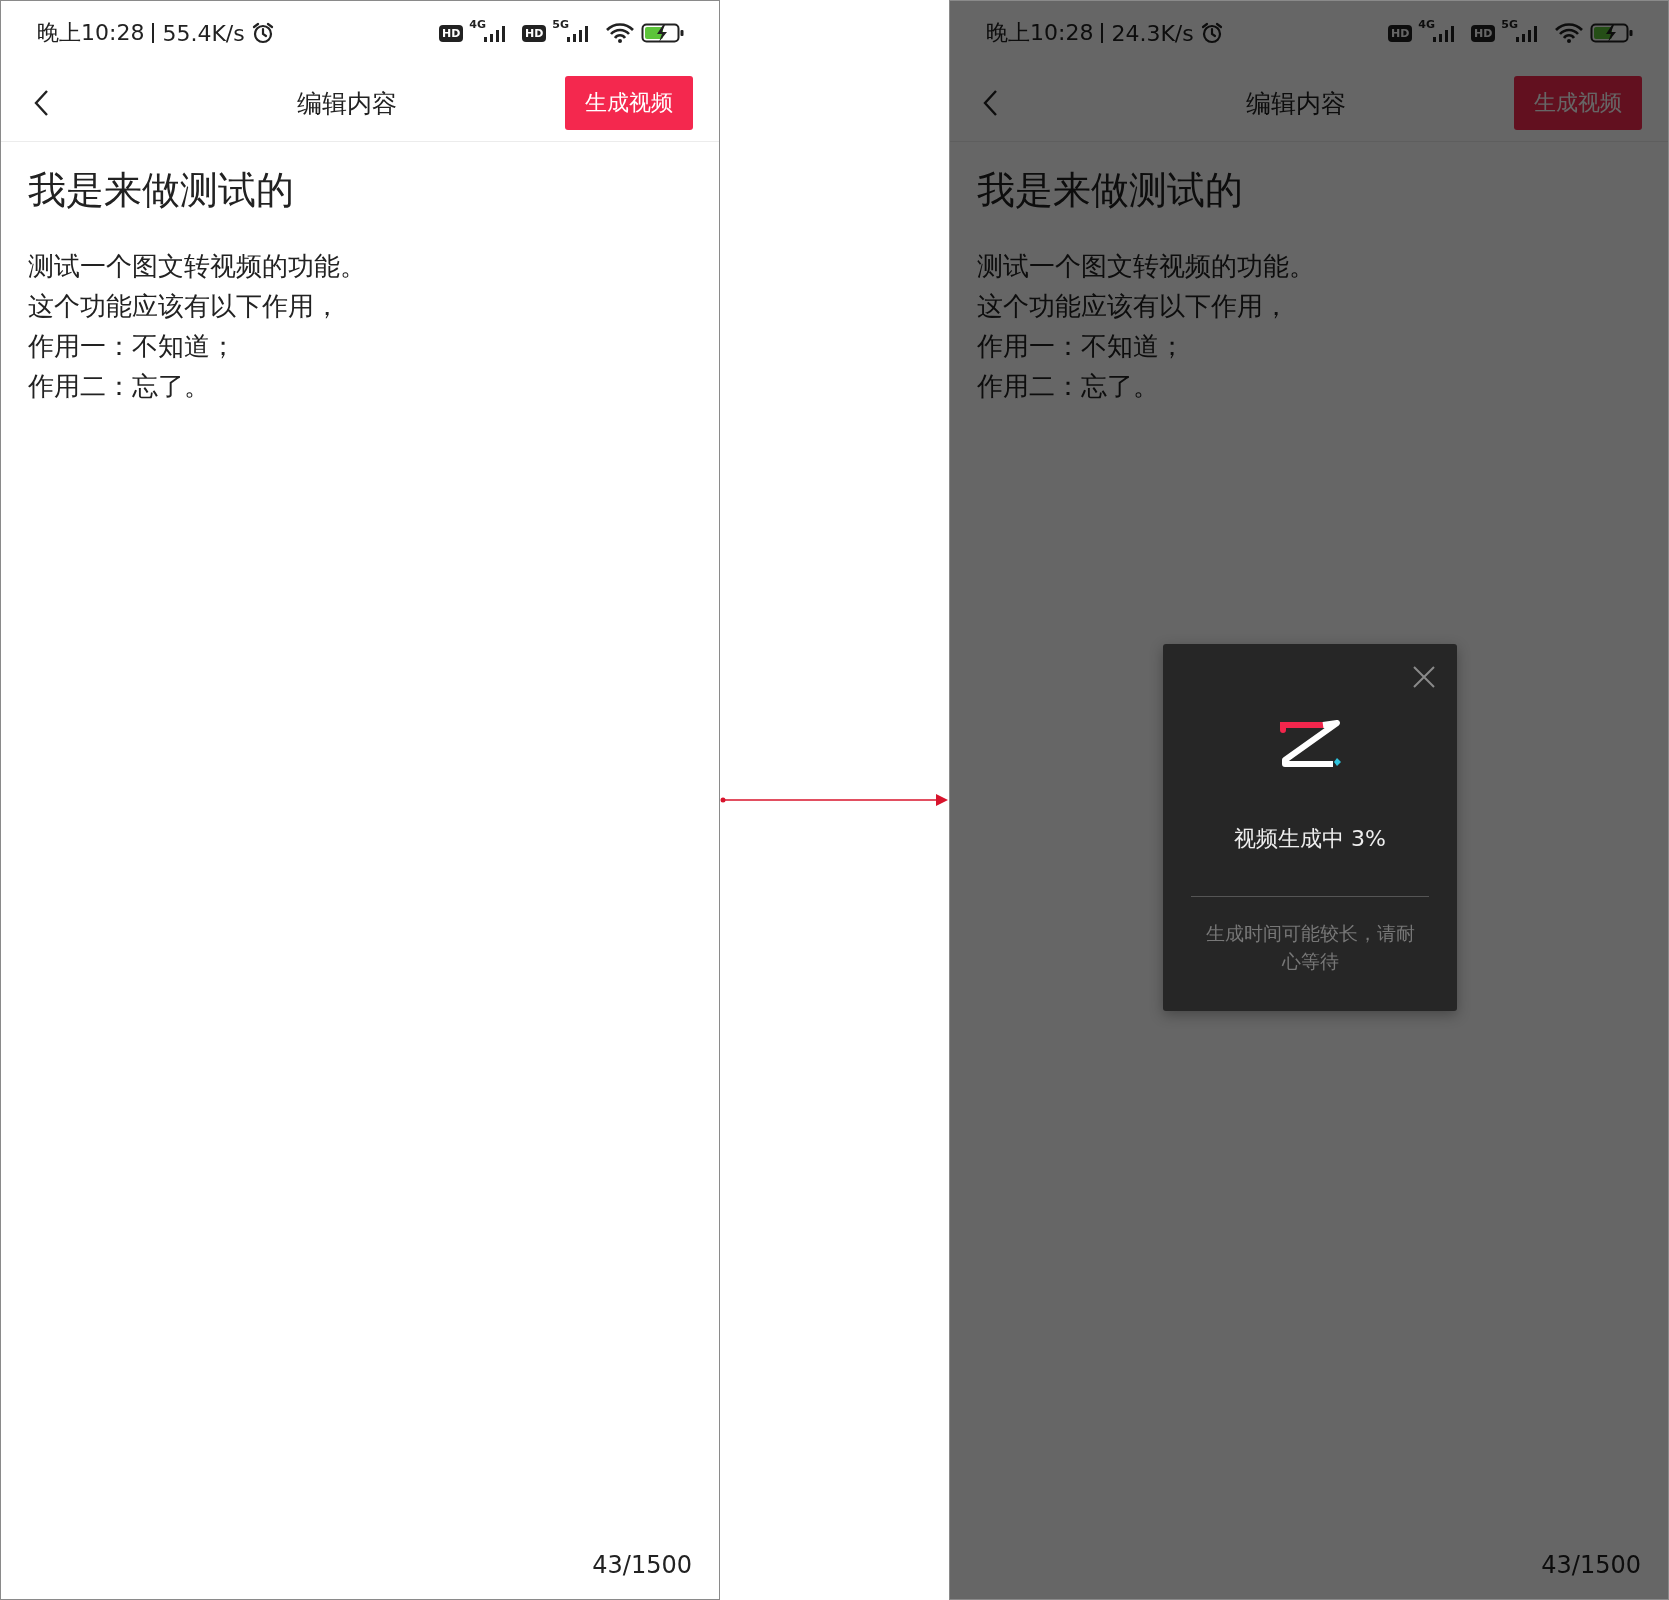 This screenshot has width=1669, height=1600. Describe the element at coordinates (1424, 677) in the screenshot. I see `close-icon` at that location.